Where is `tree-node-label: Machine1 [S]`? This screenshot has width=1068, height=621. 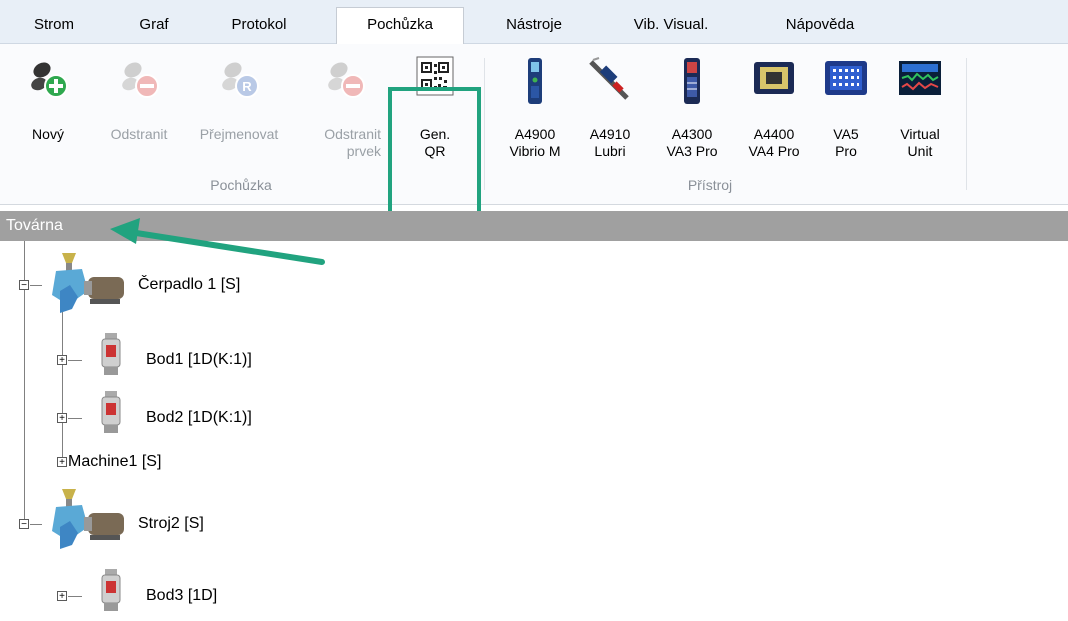
tree-node-label: Machine1 [S] is located at coordinates (114, 462).